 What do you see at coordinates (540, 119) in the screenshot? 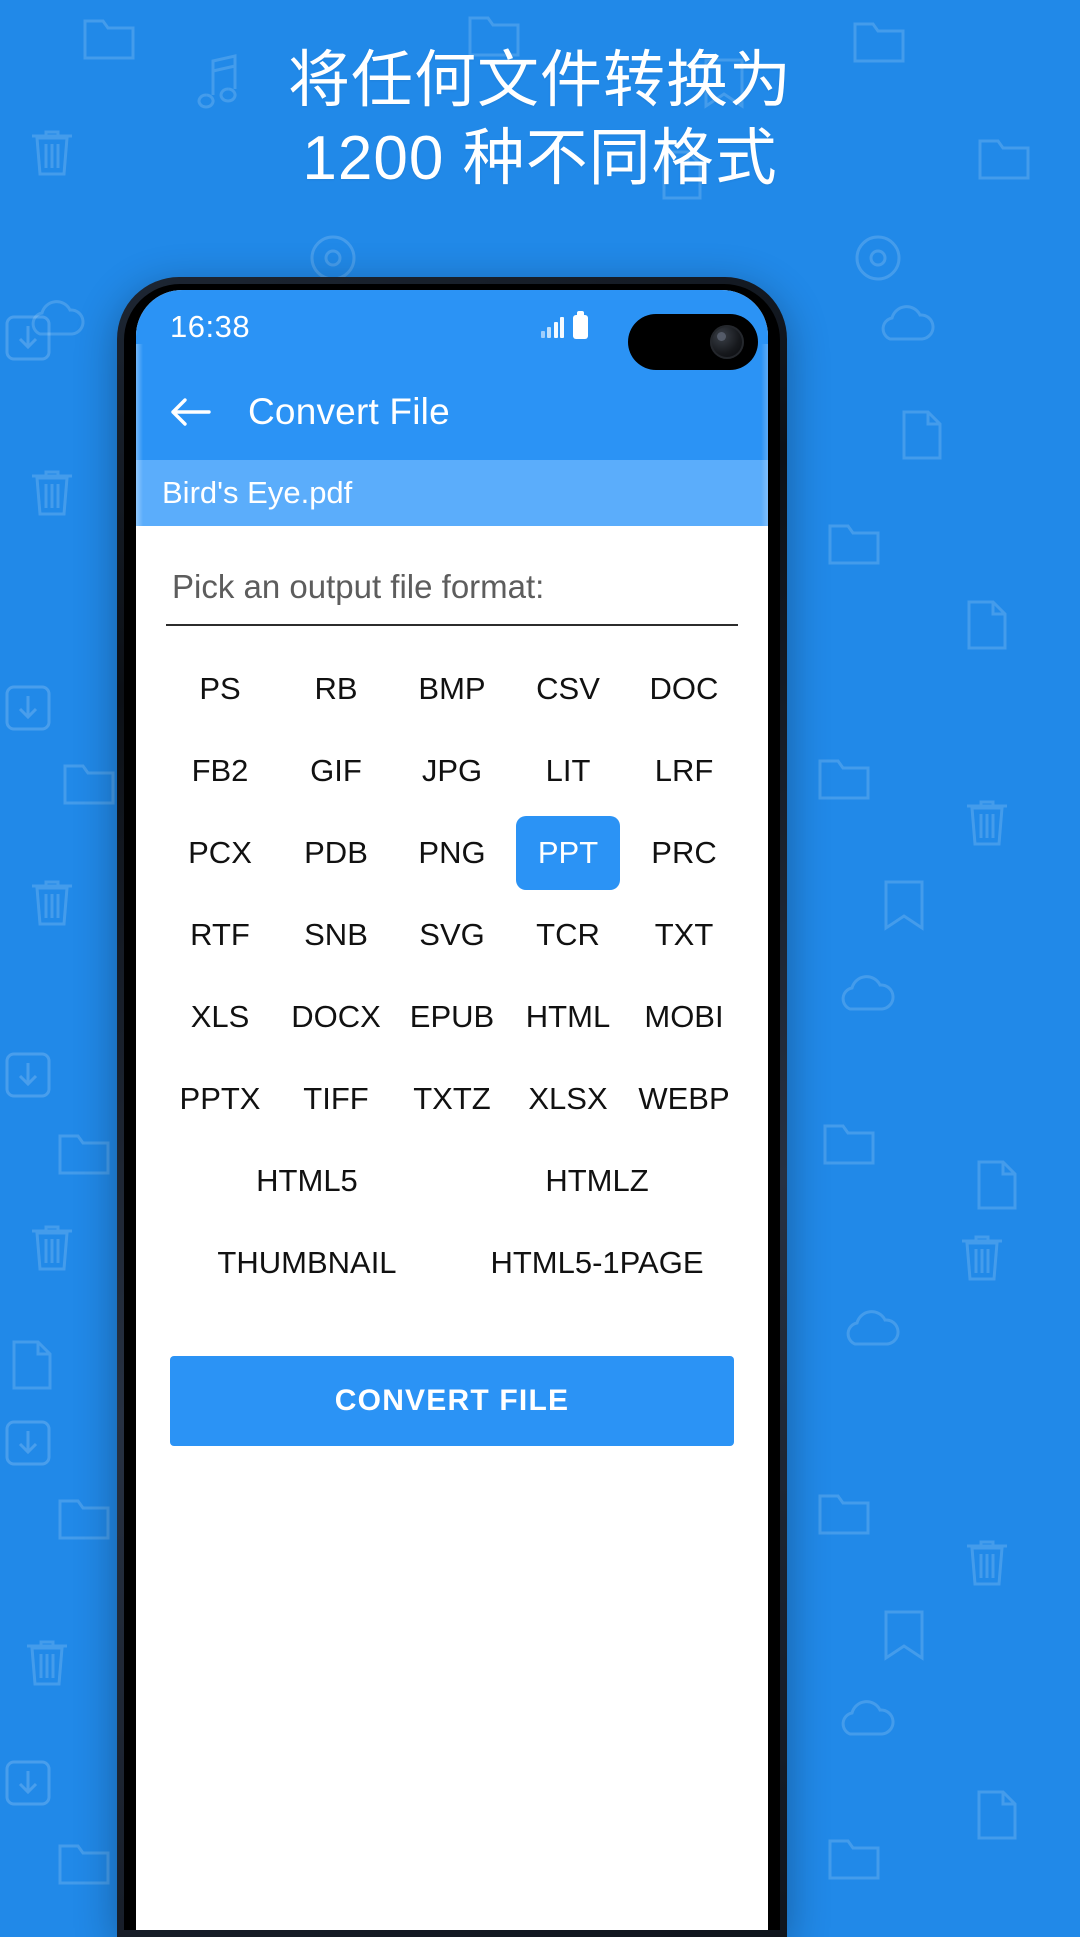
I see `promo-headline: 将任何文件转换为 1200 种不同格式` at bounding box center [540, 119].